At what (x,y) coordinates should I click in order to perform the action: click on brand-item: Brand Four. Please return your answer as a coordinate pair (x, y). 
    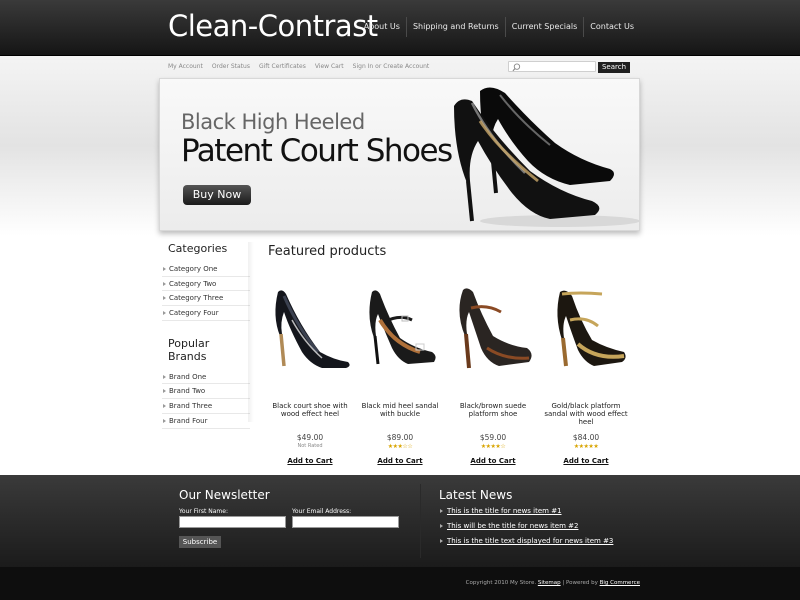
    Looking at the image, I should click on (206, 421).